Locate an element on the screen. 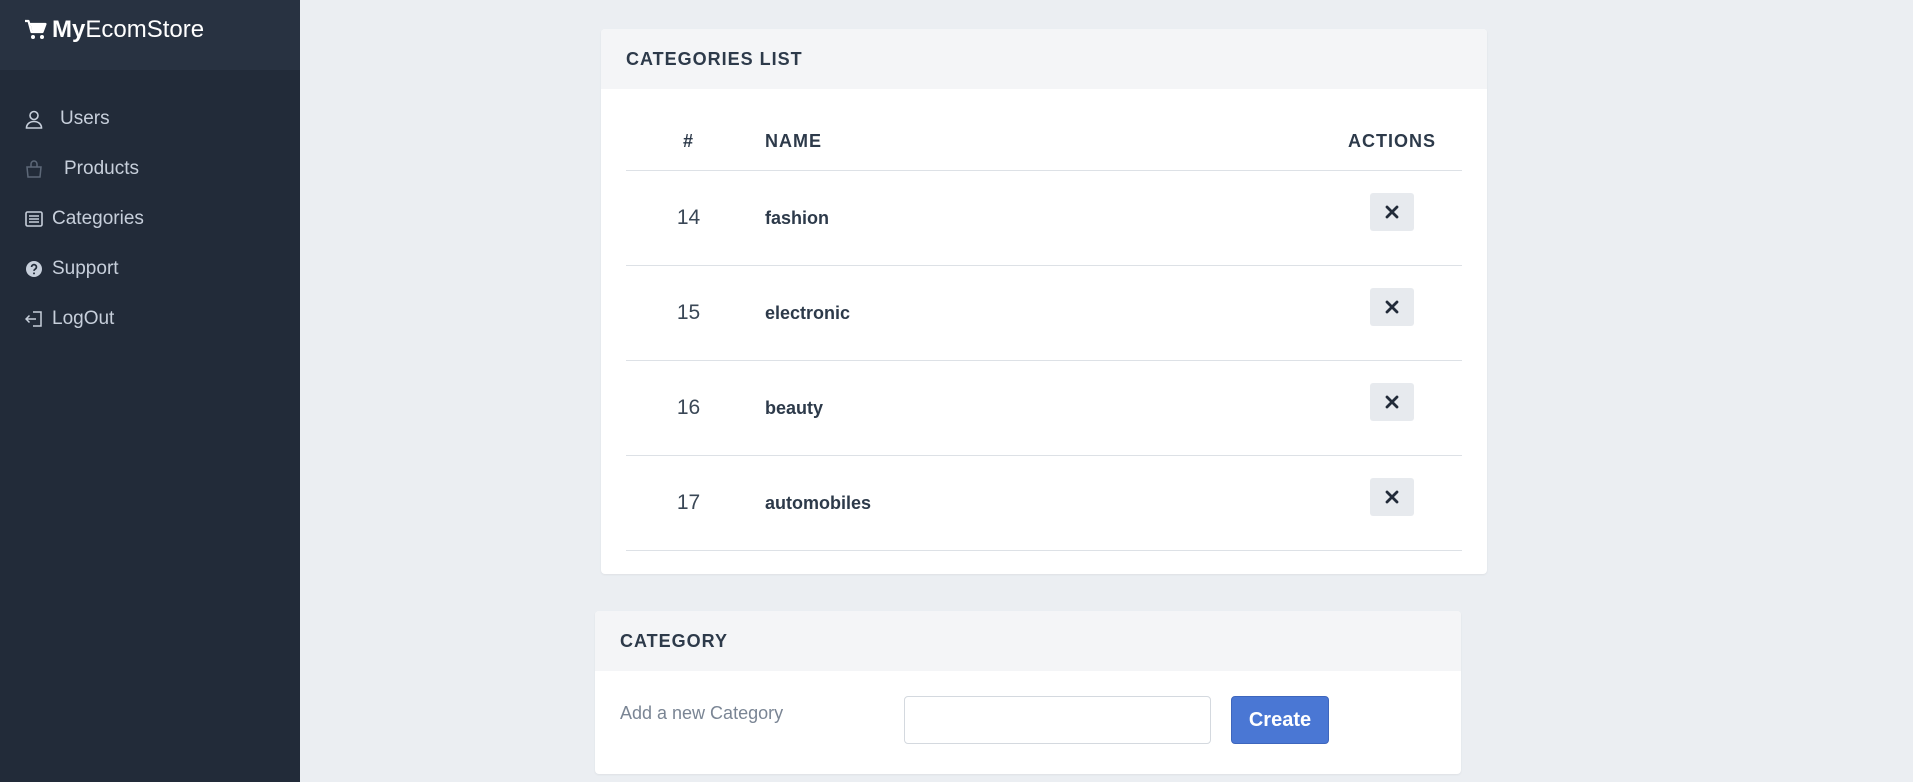  column-header-actions: ACTIONS is located at coordinates (1392, 141).